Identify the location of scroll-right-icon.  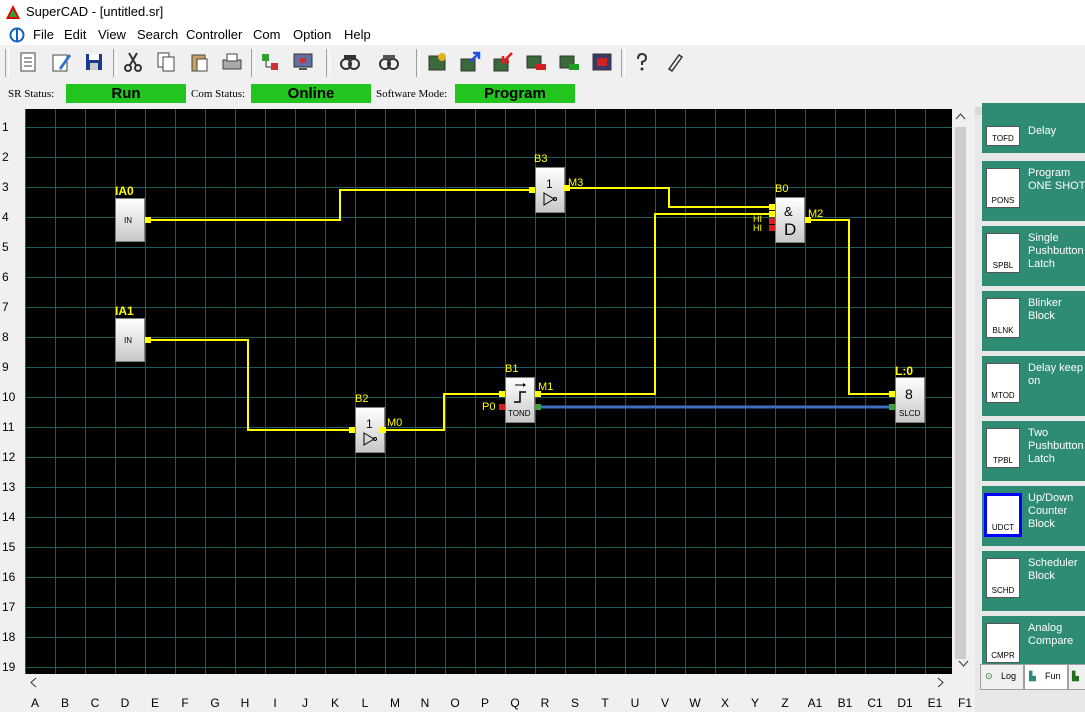
(941, 682).